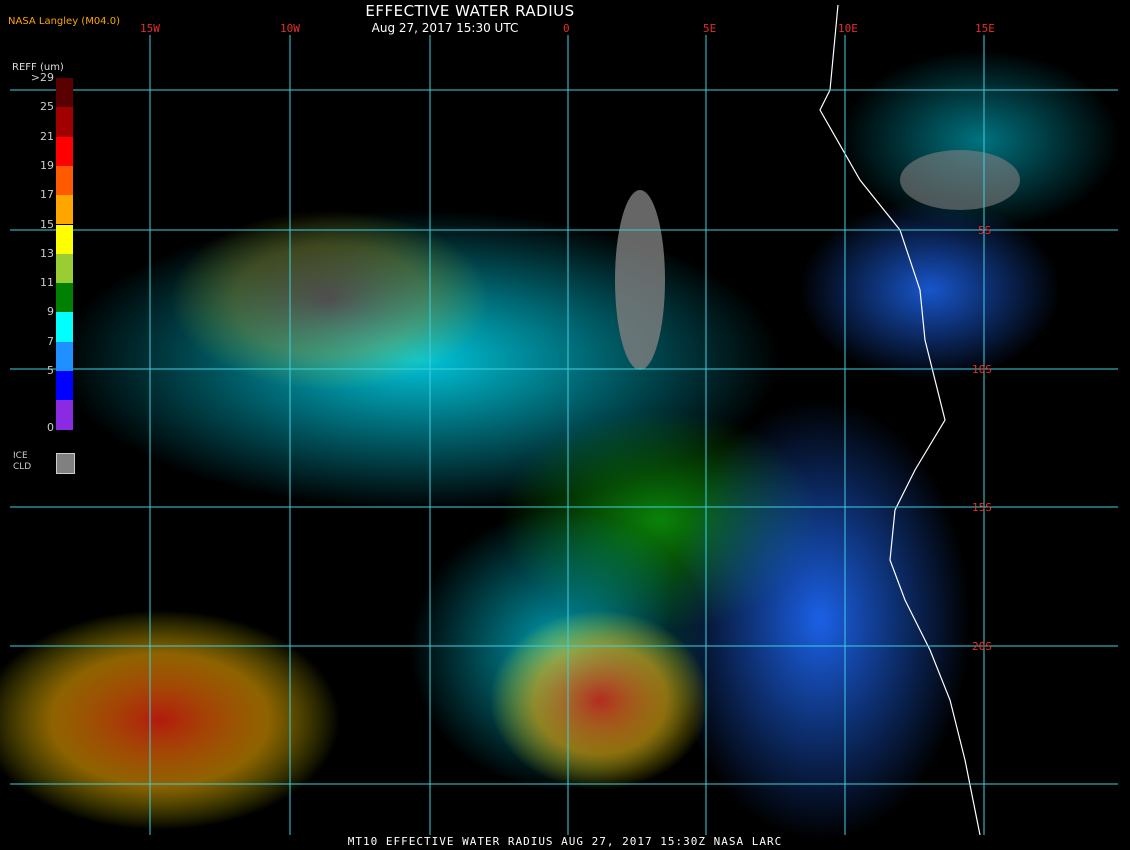  What do you see at coordinates (47, 136) in the screenshot?
I see `legend-tick-label: 21` at bounding box center [47, 136].